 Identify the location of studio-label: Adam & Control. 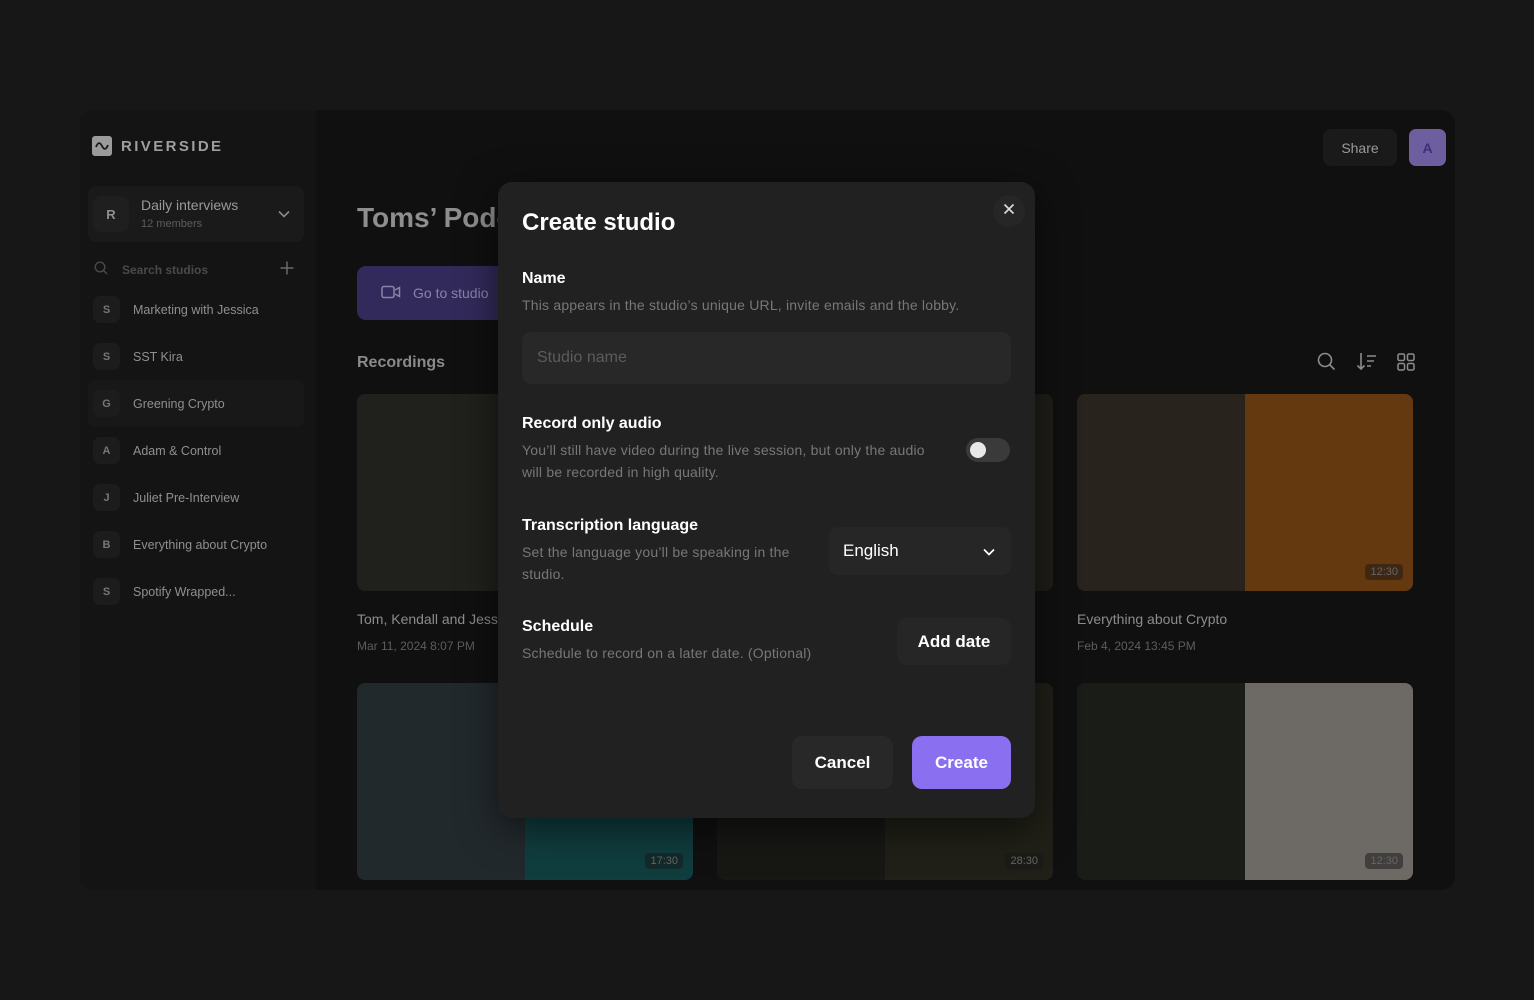
(177, 450).